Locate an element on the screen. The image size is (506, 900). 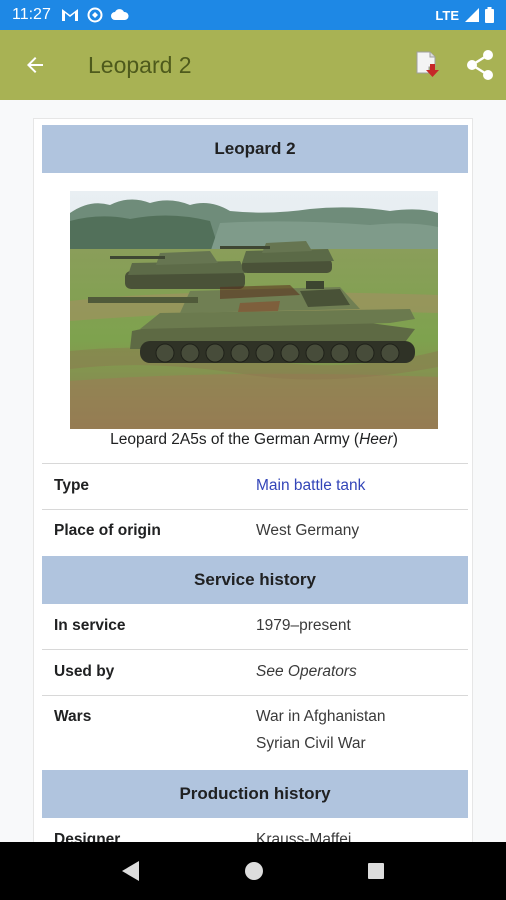
row-value: West Germany is located at coordinates (308, 530).